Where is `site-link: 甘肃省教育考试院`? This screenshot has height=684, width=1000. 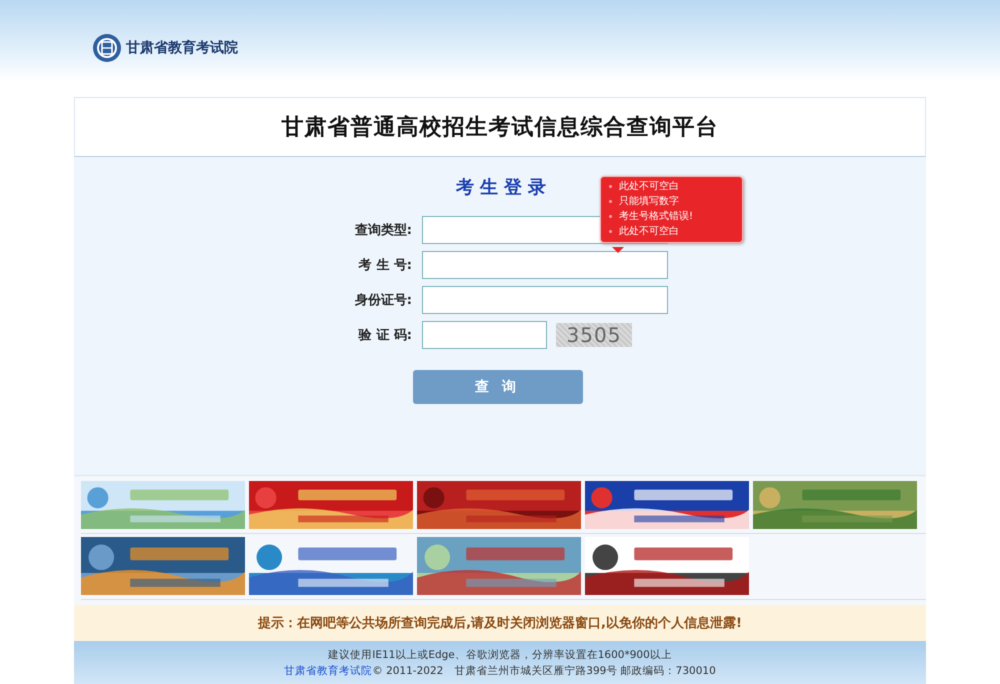
site-link: 甘肃省教育考试院 is located at coordinates (328, 671).